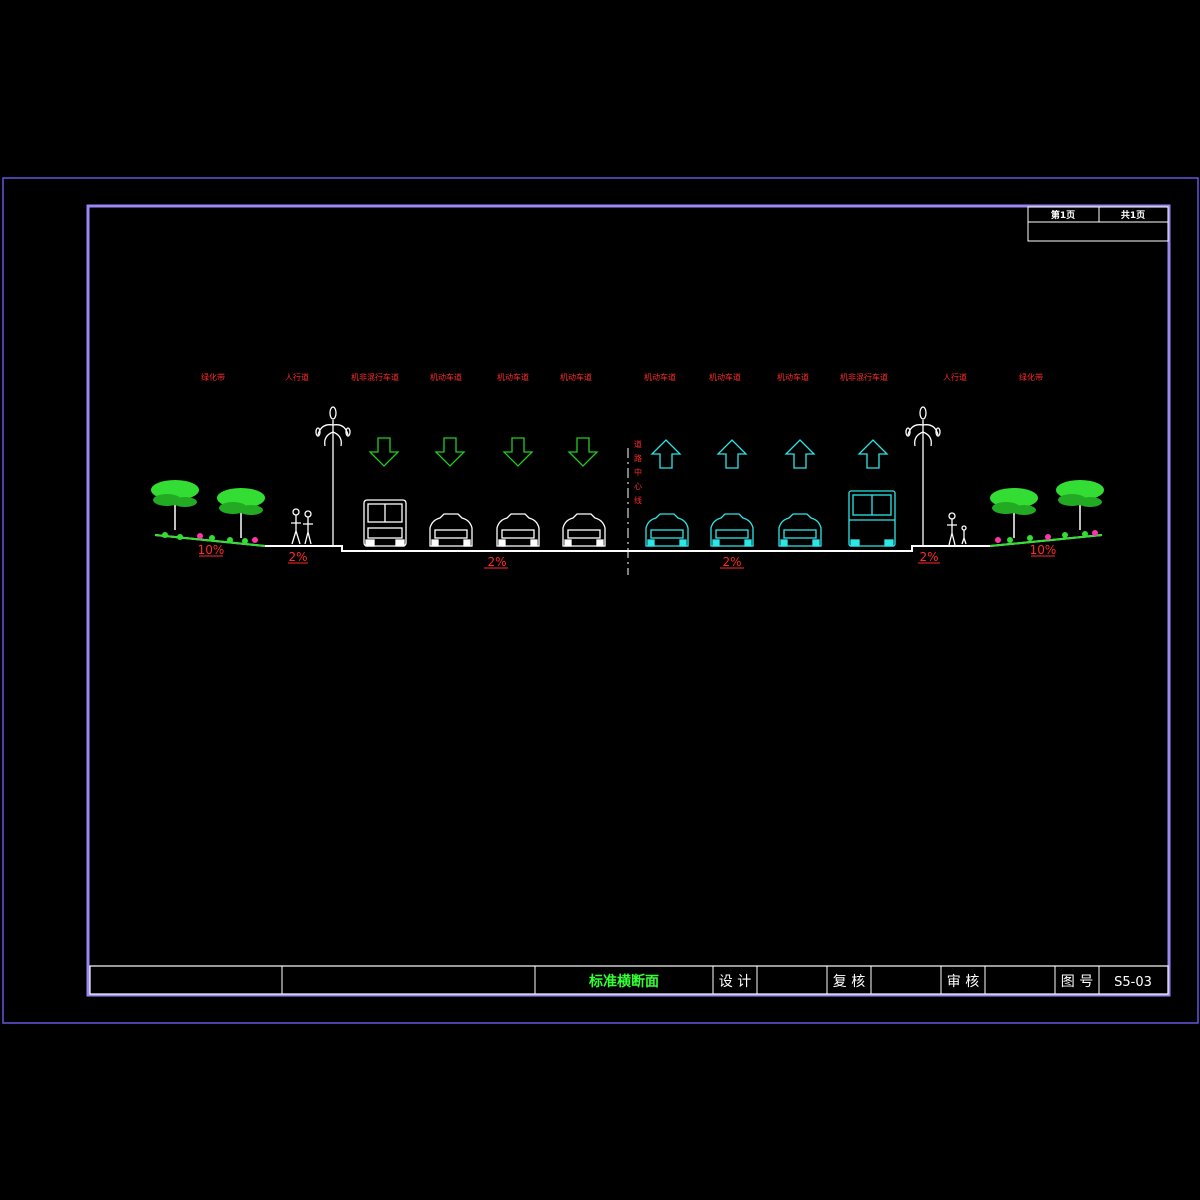  What do you see at coordinates (638, 458) in the screenshot?
I see `svg-text: 路` at bounding box center [638, 458].